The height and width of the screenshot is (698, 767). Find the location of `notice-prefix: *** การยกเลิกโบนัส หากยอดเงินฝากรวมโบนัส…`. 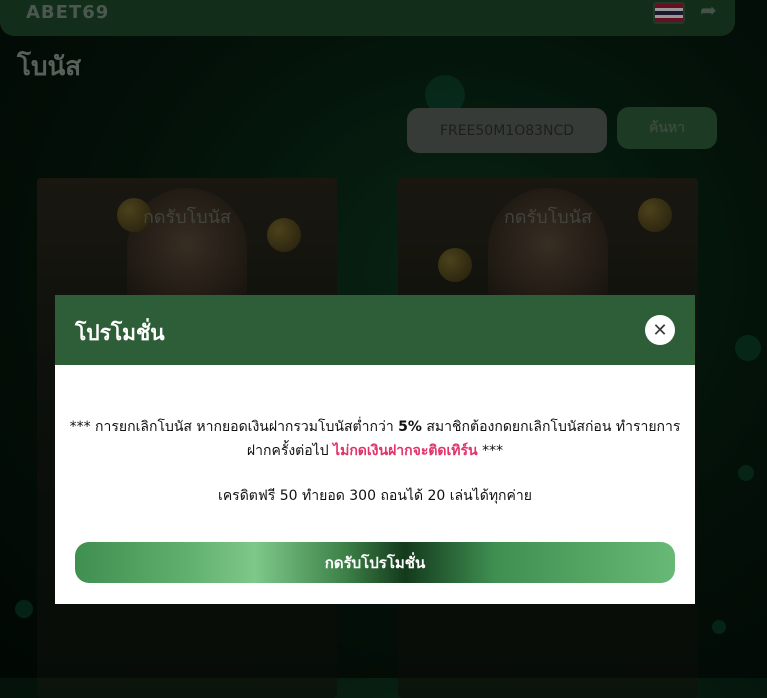

notice-prefix: *** การยกเลิกโบนัส หากยอดเงินฝากรวมโบนัส… is located at coordinates (234, 427).